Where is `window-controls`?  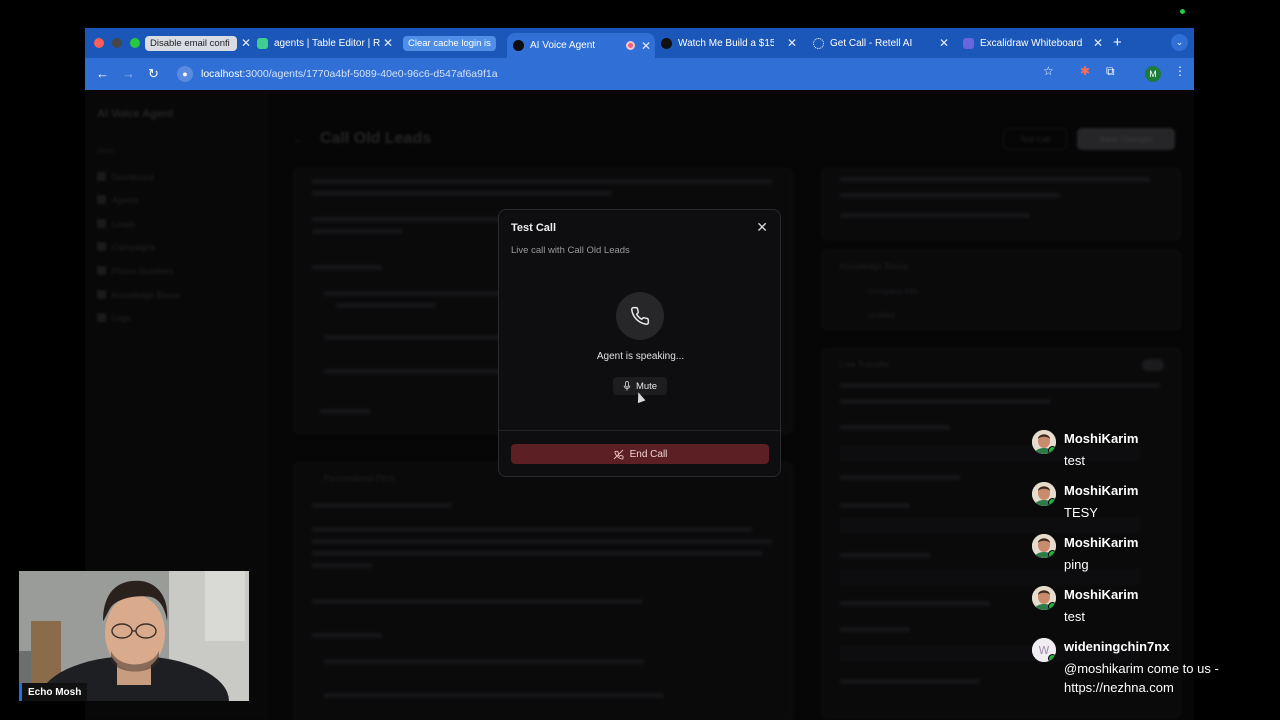 window-controls is located at coordinates (115, 43).